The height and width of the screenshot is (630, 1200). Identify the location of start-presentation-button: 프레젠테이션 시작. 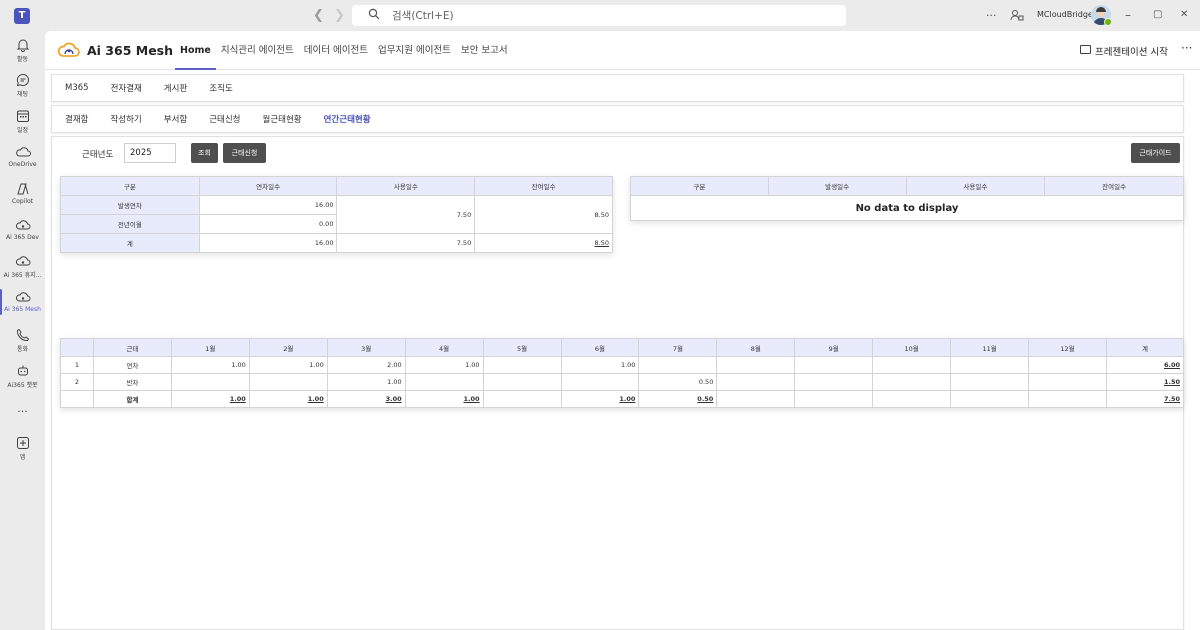
(1131, 51).